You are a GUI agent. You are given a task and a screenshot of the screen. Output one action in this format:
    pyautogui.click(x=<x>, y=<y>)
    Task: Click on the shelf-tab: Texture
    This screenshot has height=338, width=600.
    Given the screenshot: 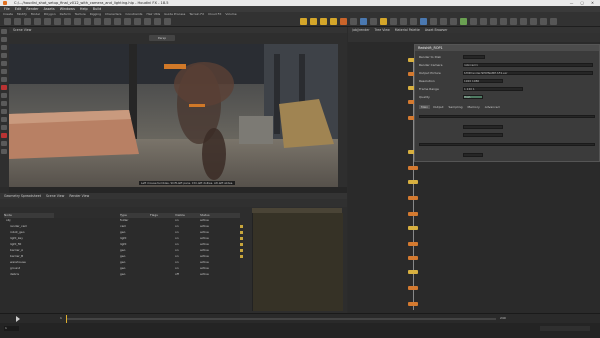 What is the action you would take?
    pyautogui.click(x=80, y=14)
    